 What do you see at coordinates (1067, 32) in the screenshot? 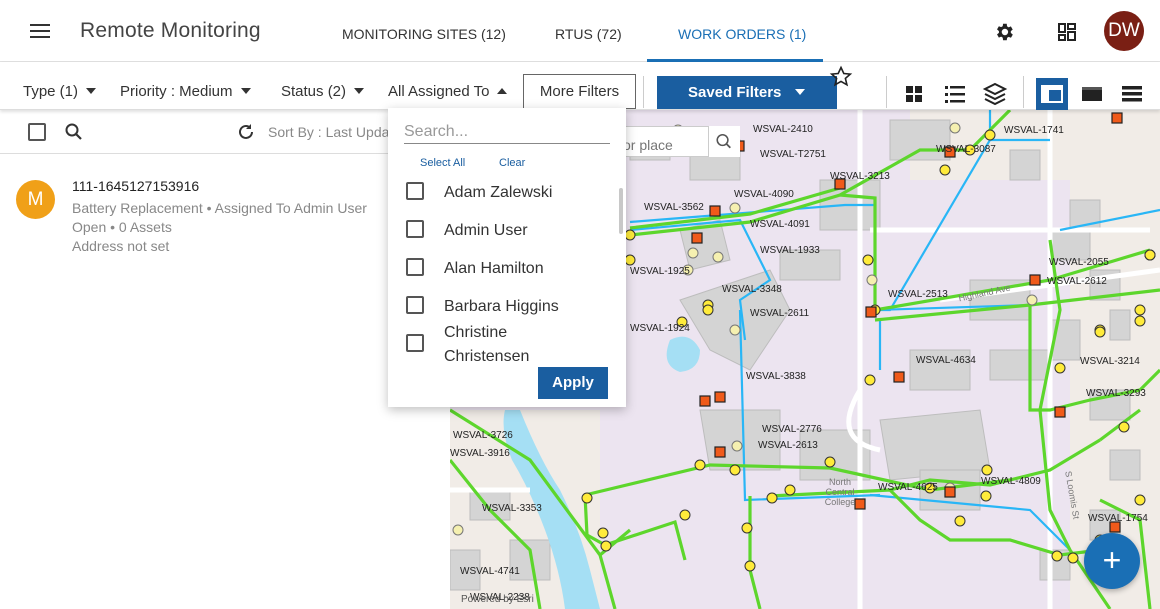
I see `dashboard-grid-icon` at bounding box center [1067, 32].